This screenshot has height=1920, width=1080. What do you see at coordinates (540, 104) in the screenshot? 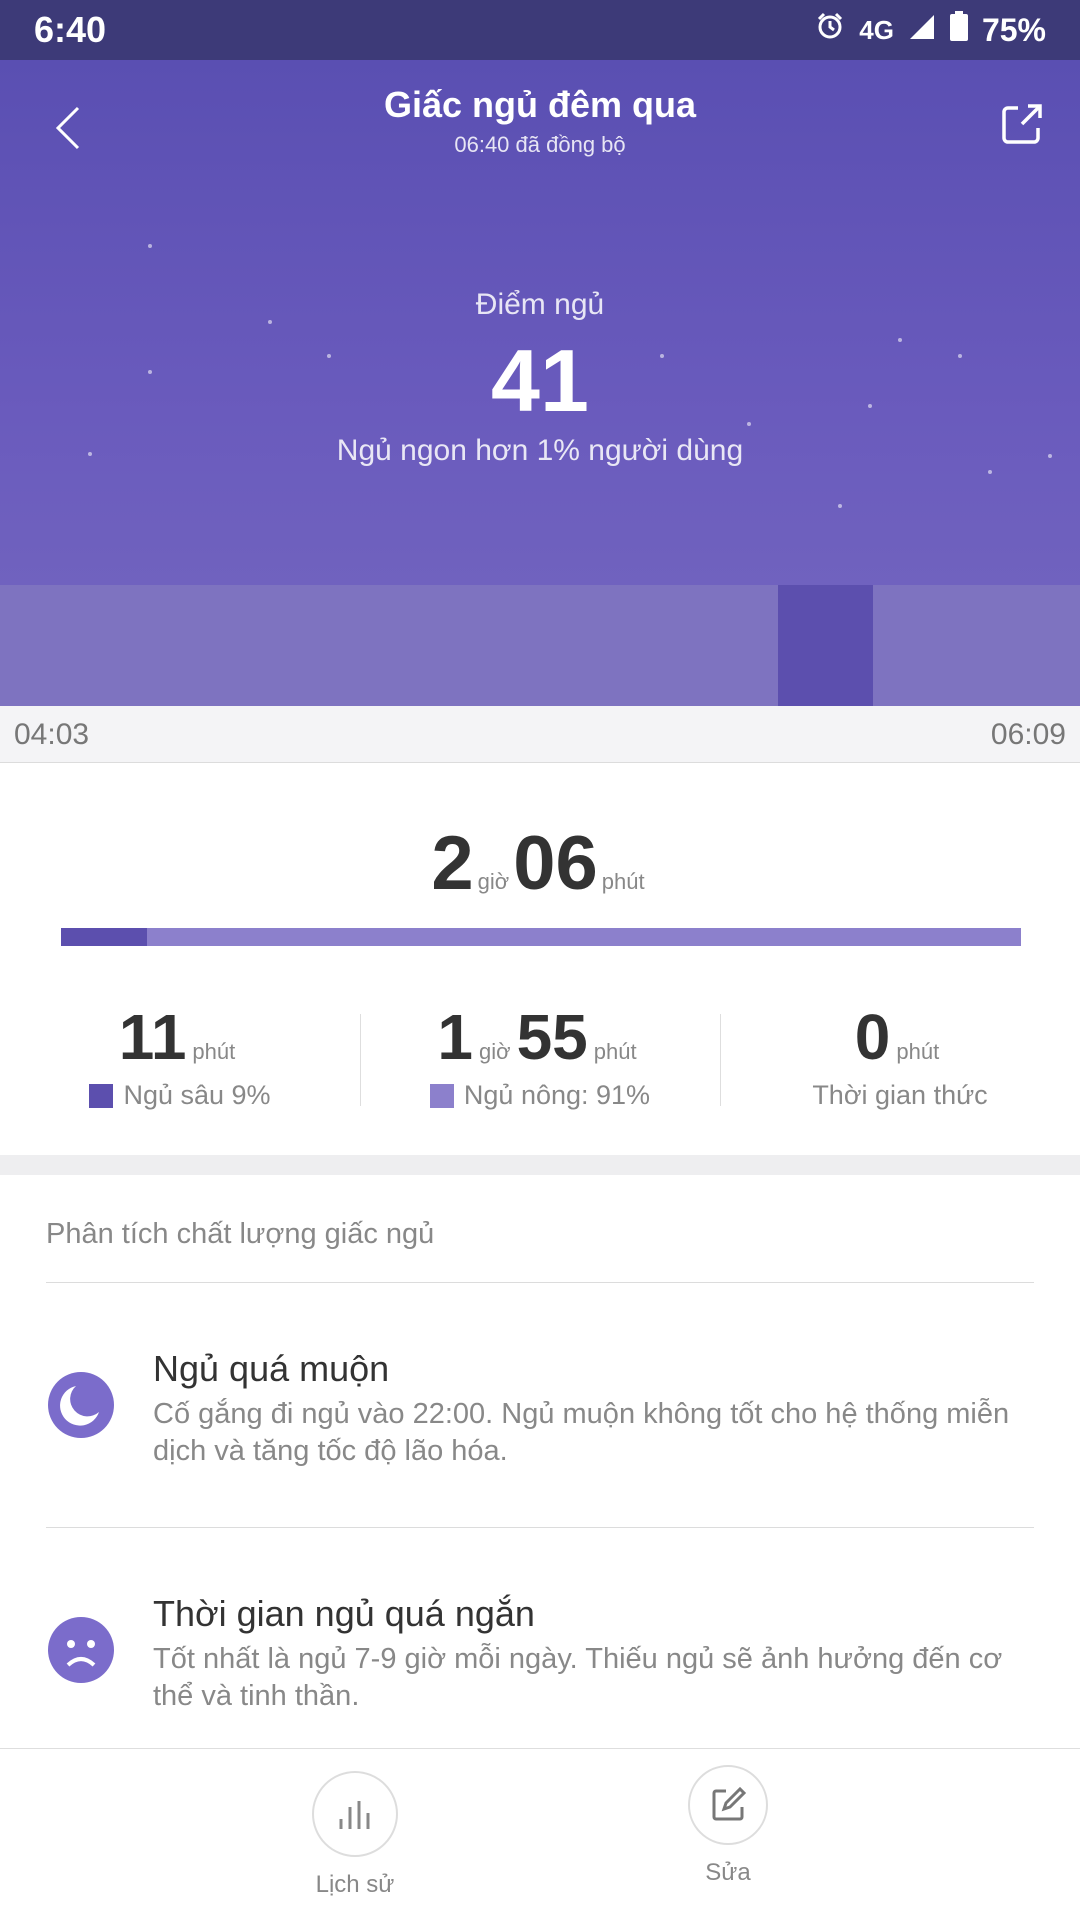
I see `page-title: Giấc ngủ đêm qua` at bounding box center [540, 104].